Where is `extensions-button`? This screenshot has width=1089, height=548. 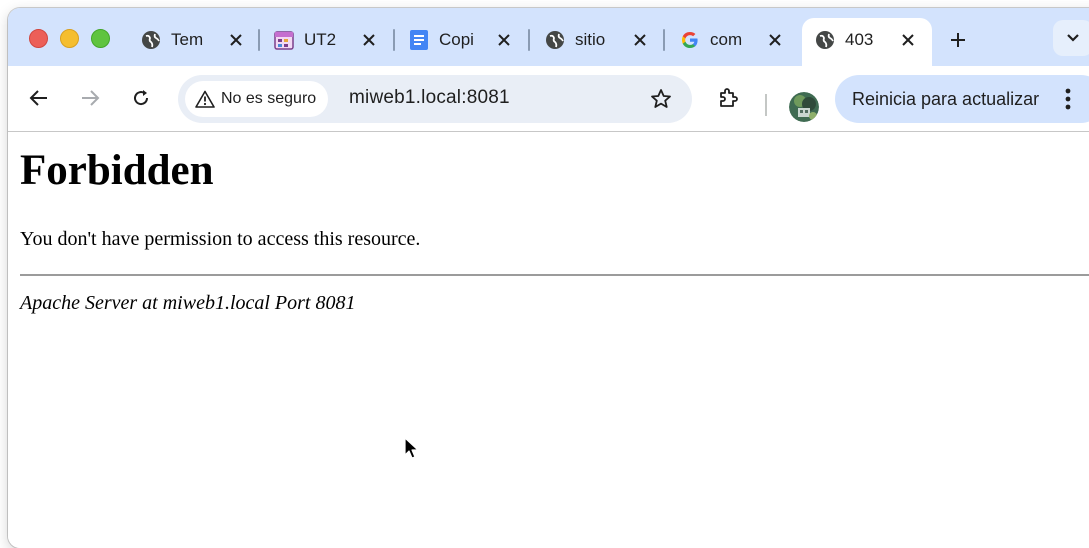
extensions-button is located at coordinates (729, 98).